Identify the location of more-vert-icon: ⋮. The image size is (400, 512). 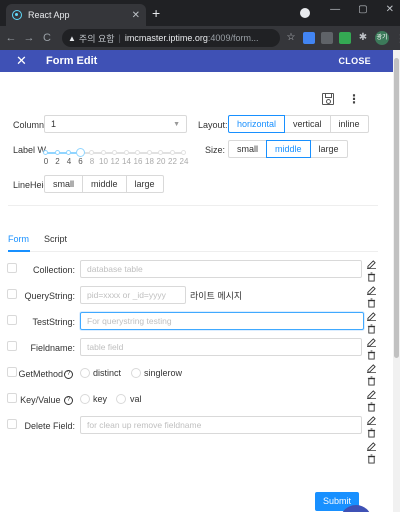
(354, 99).